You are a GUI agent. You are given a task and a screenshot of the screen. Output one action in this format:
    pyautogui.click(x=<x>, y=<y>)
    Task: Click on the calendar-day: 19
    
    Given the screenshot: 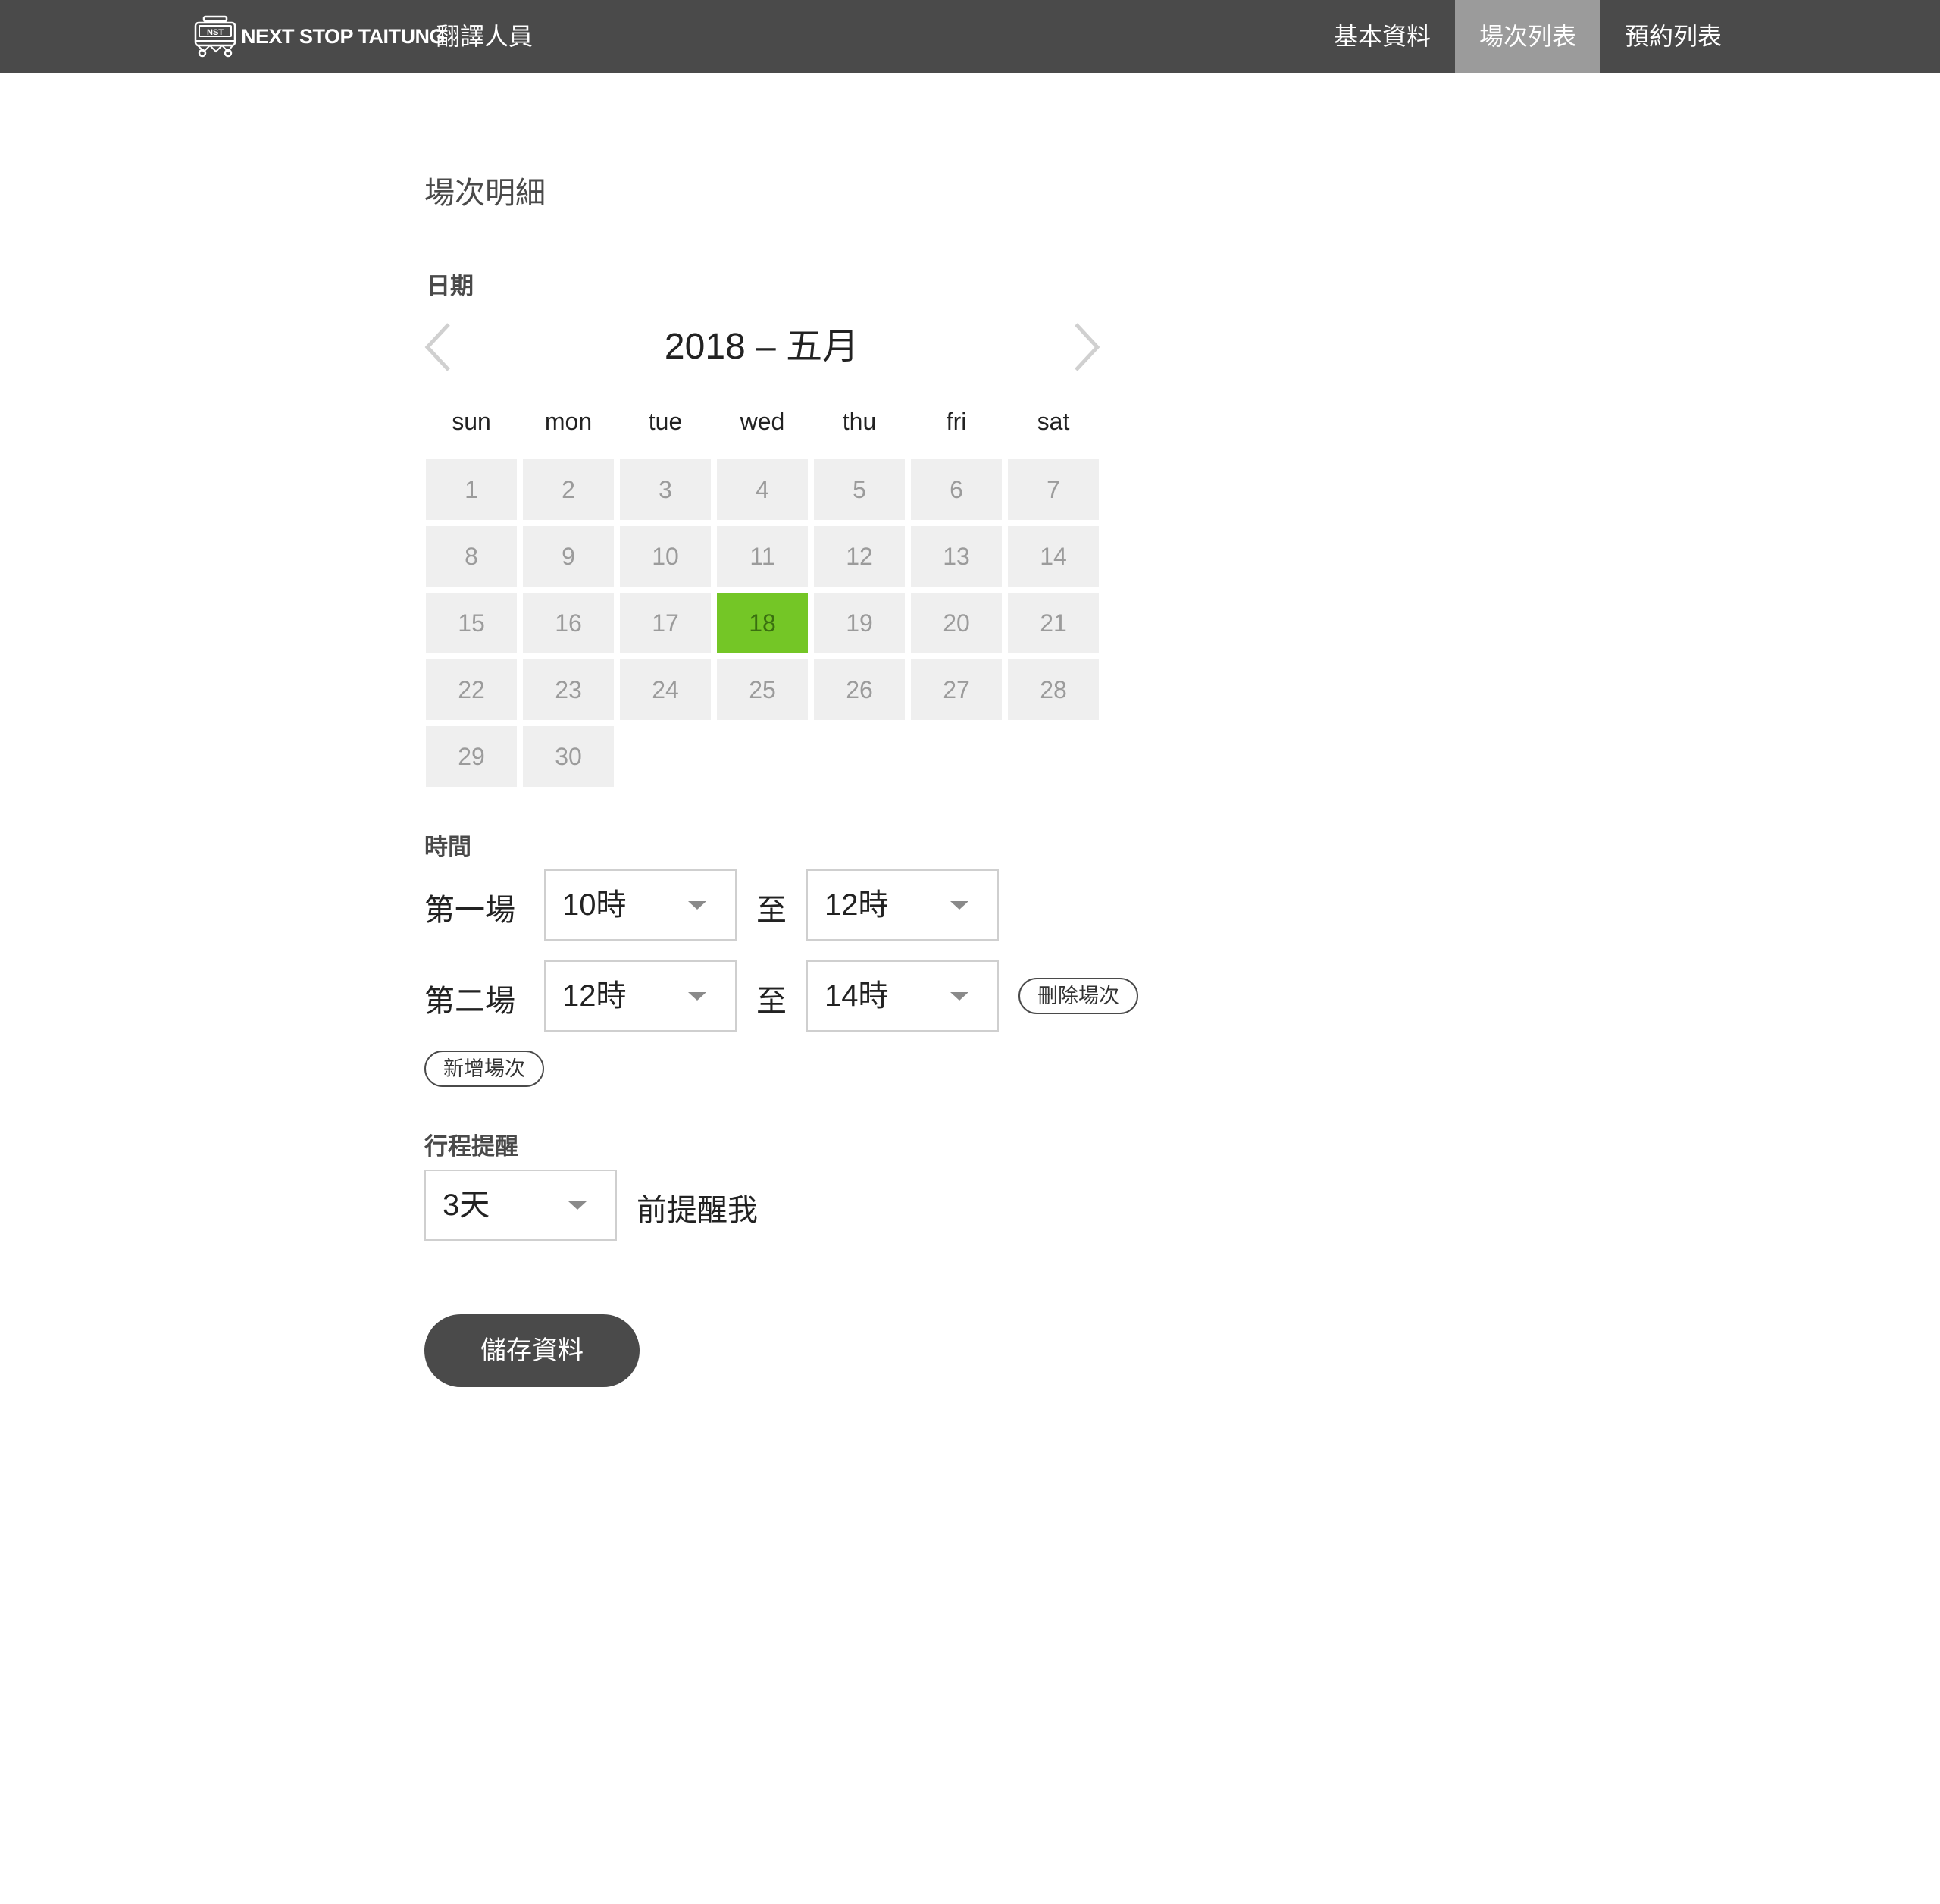 What is the action you would take?
    pyautogui.click(x=859, y=623)
    